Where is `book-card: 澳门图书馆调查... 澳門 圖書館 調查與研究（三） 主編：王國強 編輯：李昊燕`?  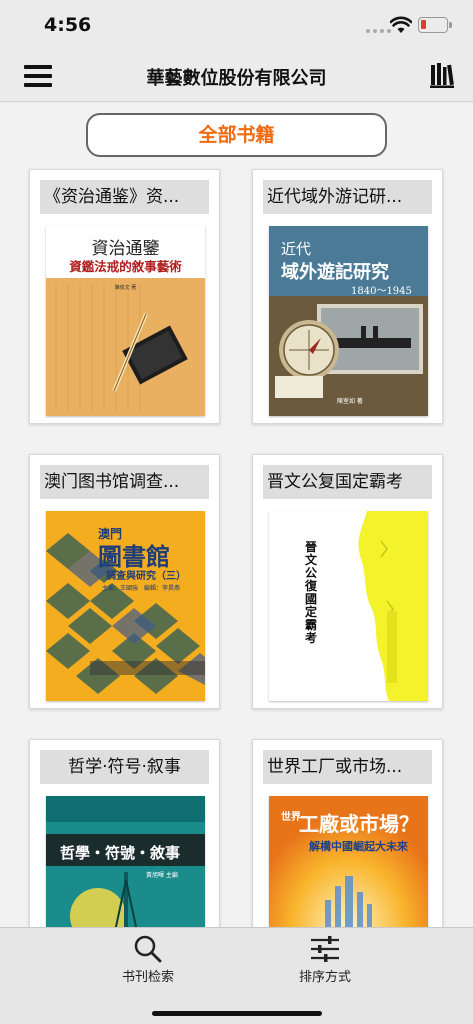
book-card: 澳门图书馆调查... 澳門 圖書館 調查與研究（三） 主編：王國強 編輯：李昊燕 is located at coordinates (124, 581).